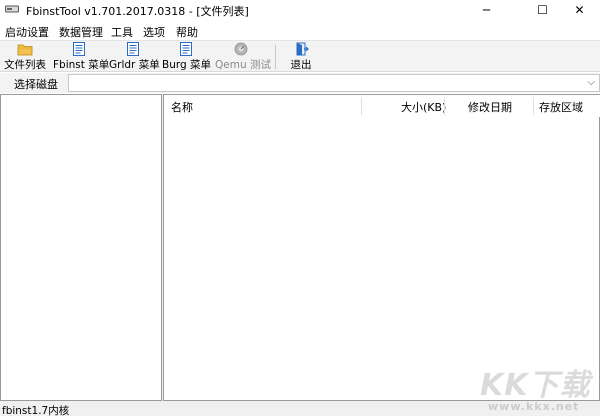  I want to click on qemu-icon, so click(241, 49).